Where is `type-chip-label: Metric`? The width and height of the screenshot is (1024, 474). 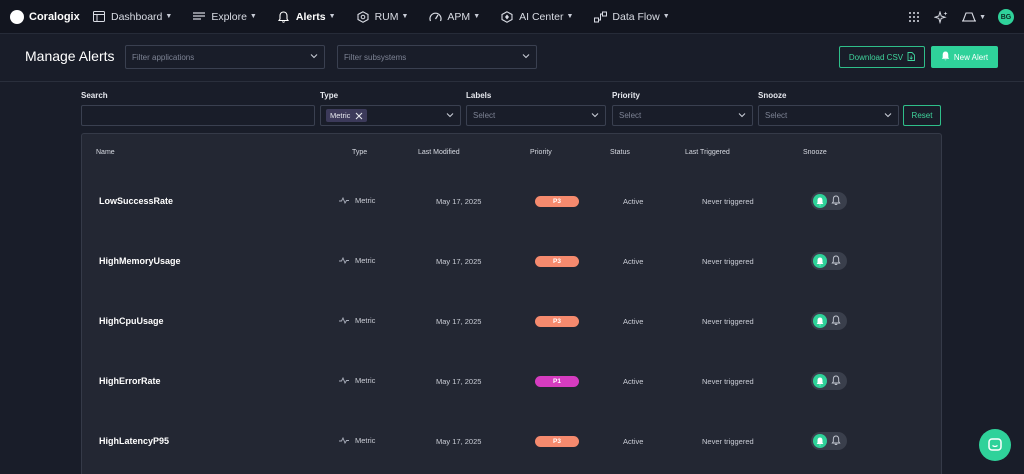 type-chip-label: Metric is located at coordinates (340, 115).